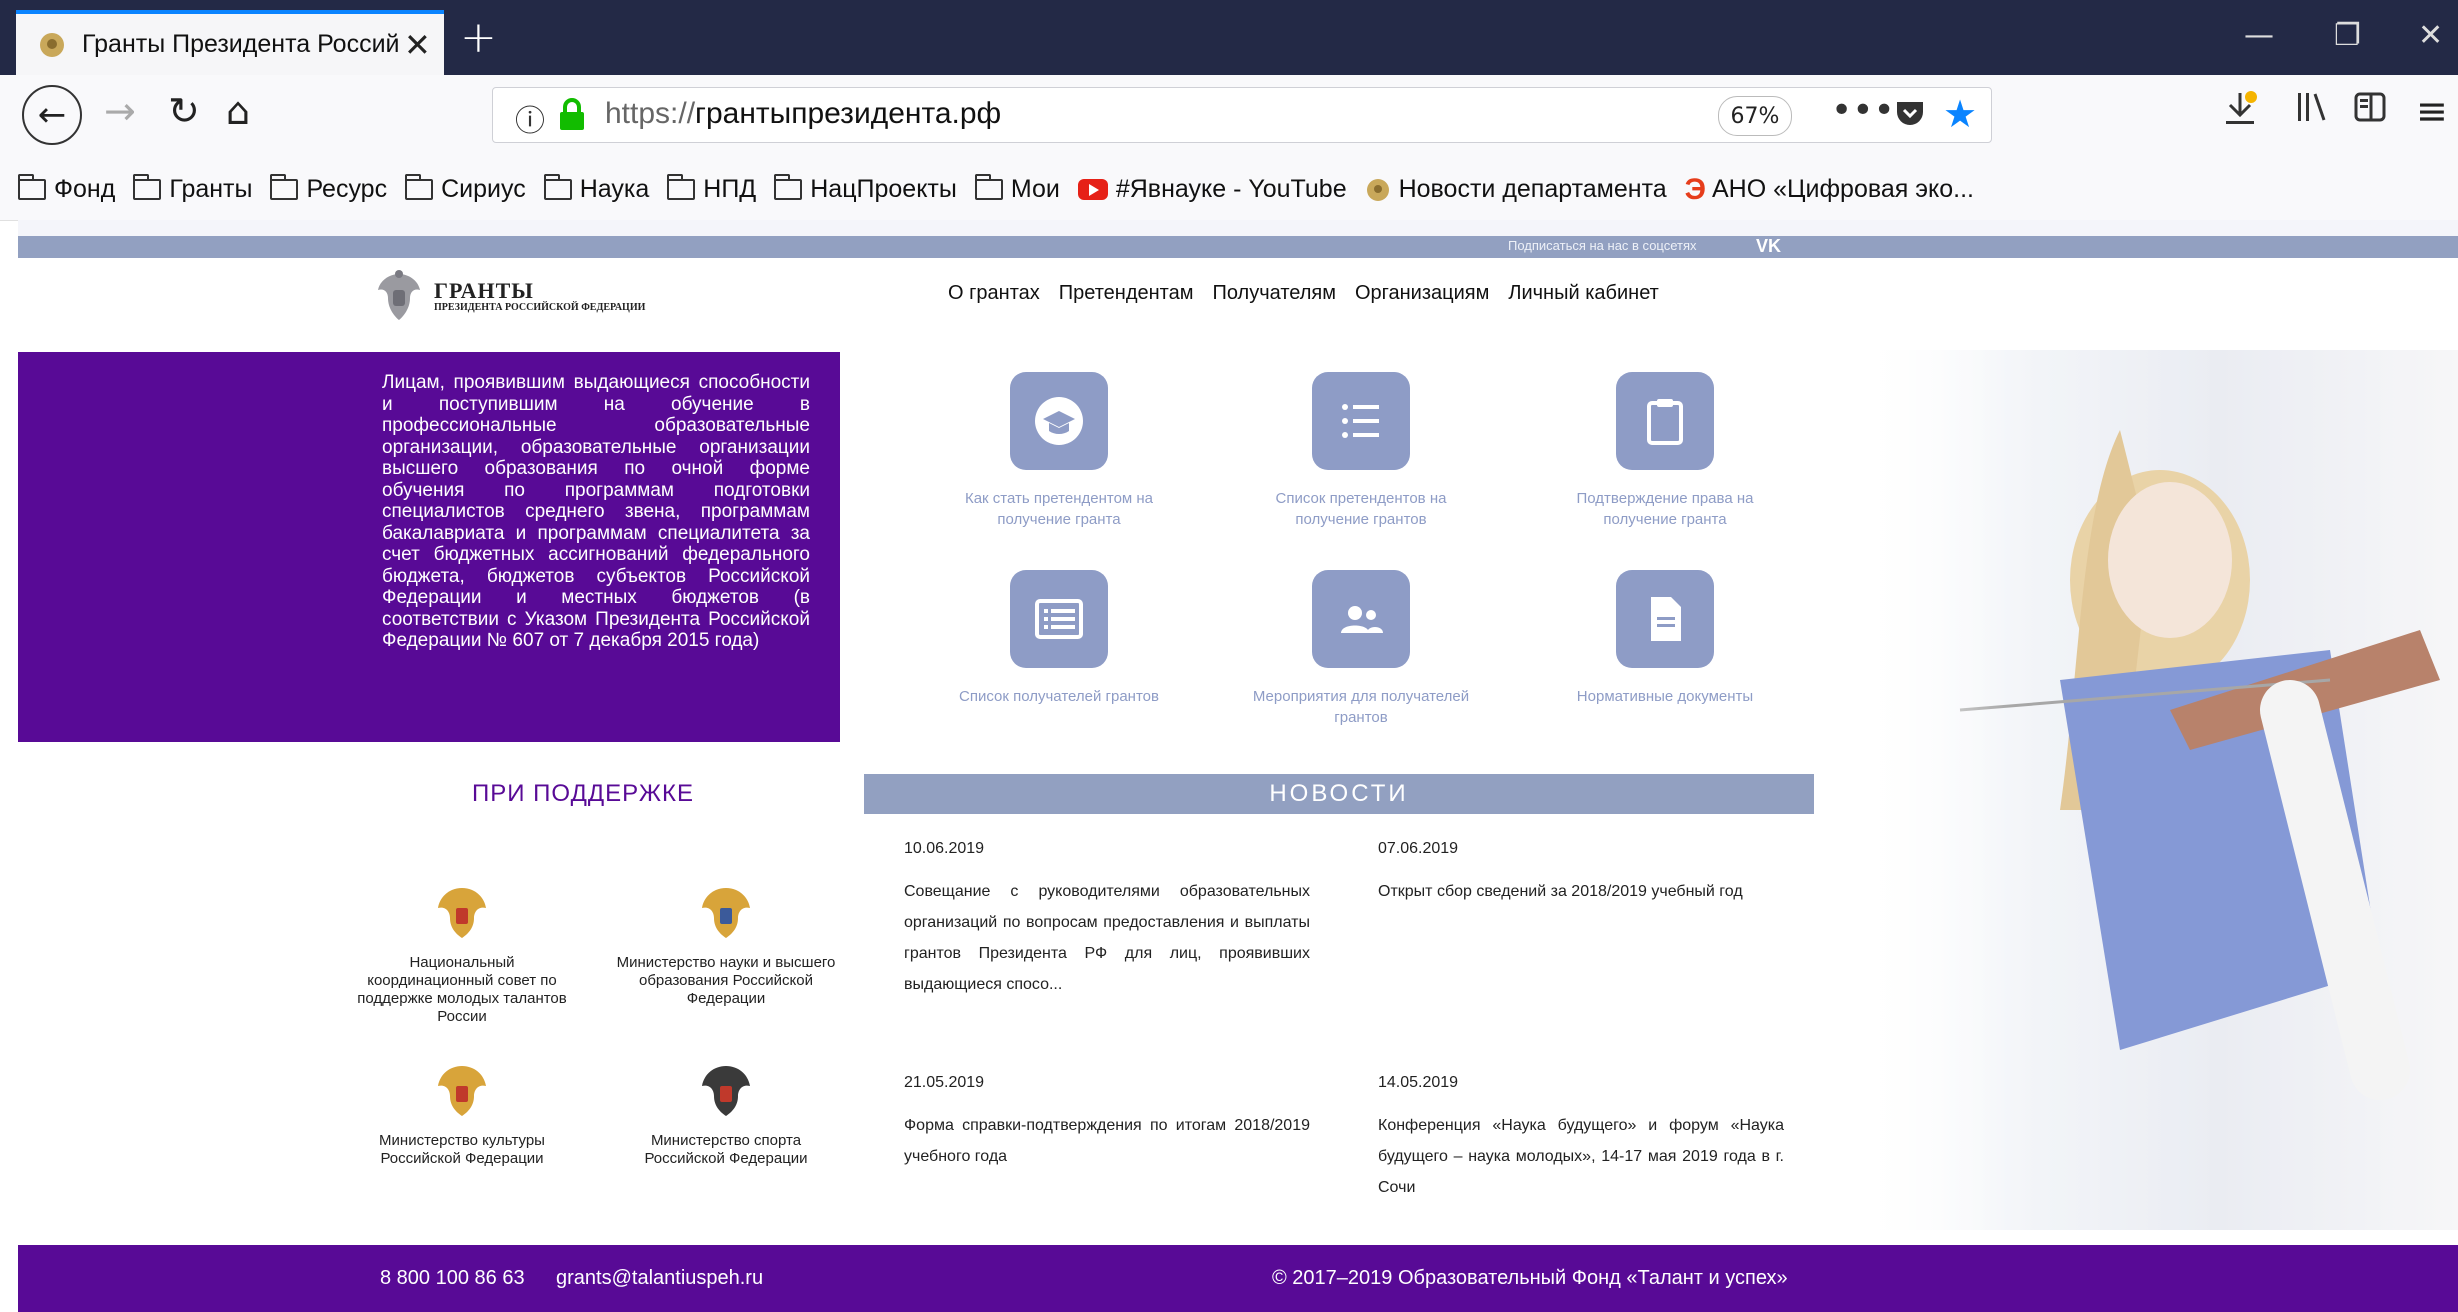  Describe the element at coordinates (1238, 247) in the screenshot. I see `social-strip: Подписаться на нас в соцсетях VK` at that location.